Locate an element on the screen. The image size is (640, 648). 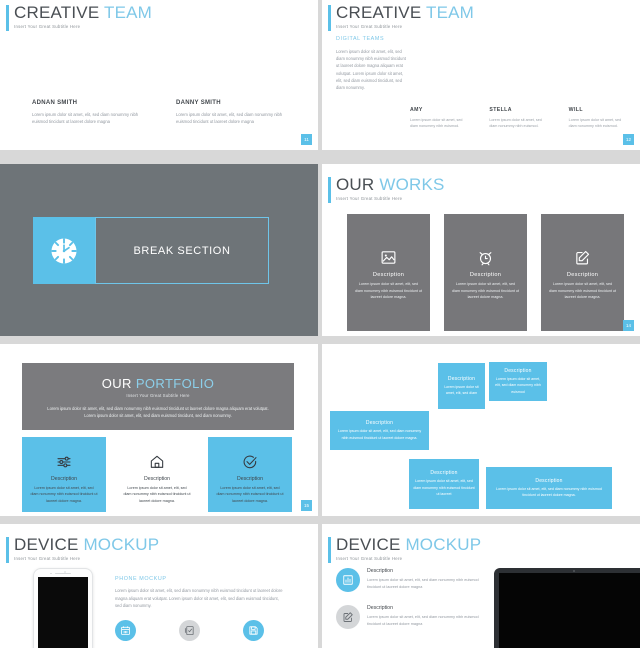
page-number-badge: 11 is located at coordinates (306, 139).